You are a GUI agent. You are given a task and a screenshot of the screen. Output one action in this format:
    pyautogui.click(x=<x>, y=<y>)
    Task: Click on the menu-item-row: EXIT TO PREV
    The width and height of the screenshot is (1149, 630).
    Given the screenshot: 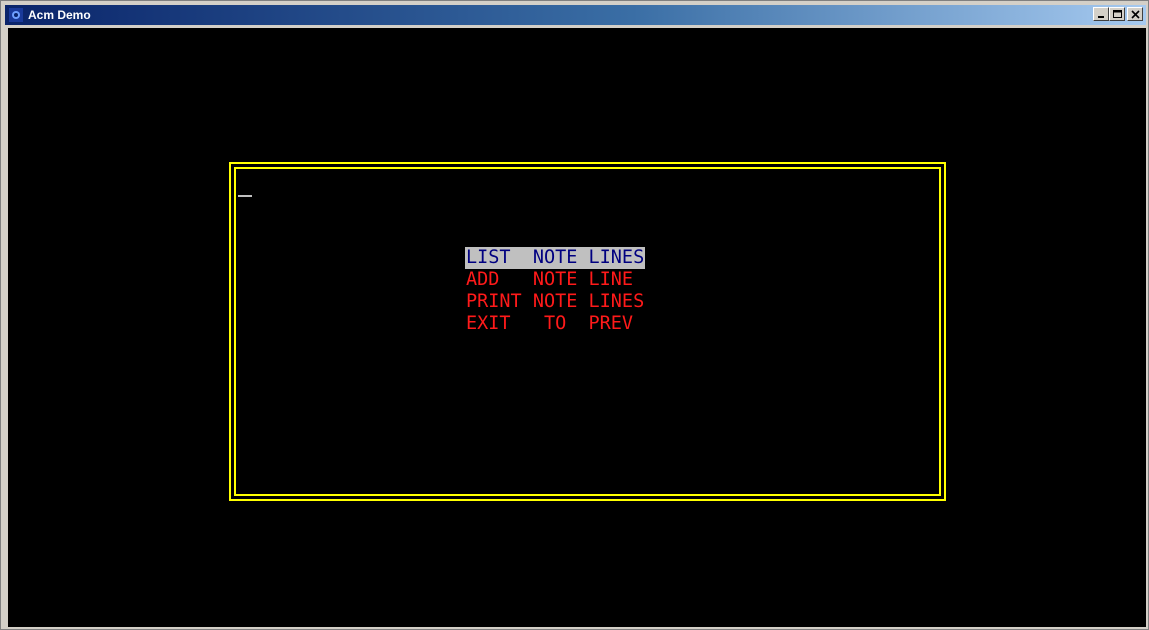 What is the action you would take?
    pyautogui.click(x=555, y=324)
    